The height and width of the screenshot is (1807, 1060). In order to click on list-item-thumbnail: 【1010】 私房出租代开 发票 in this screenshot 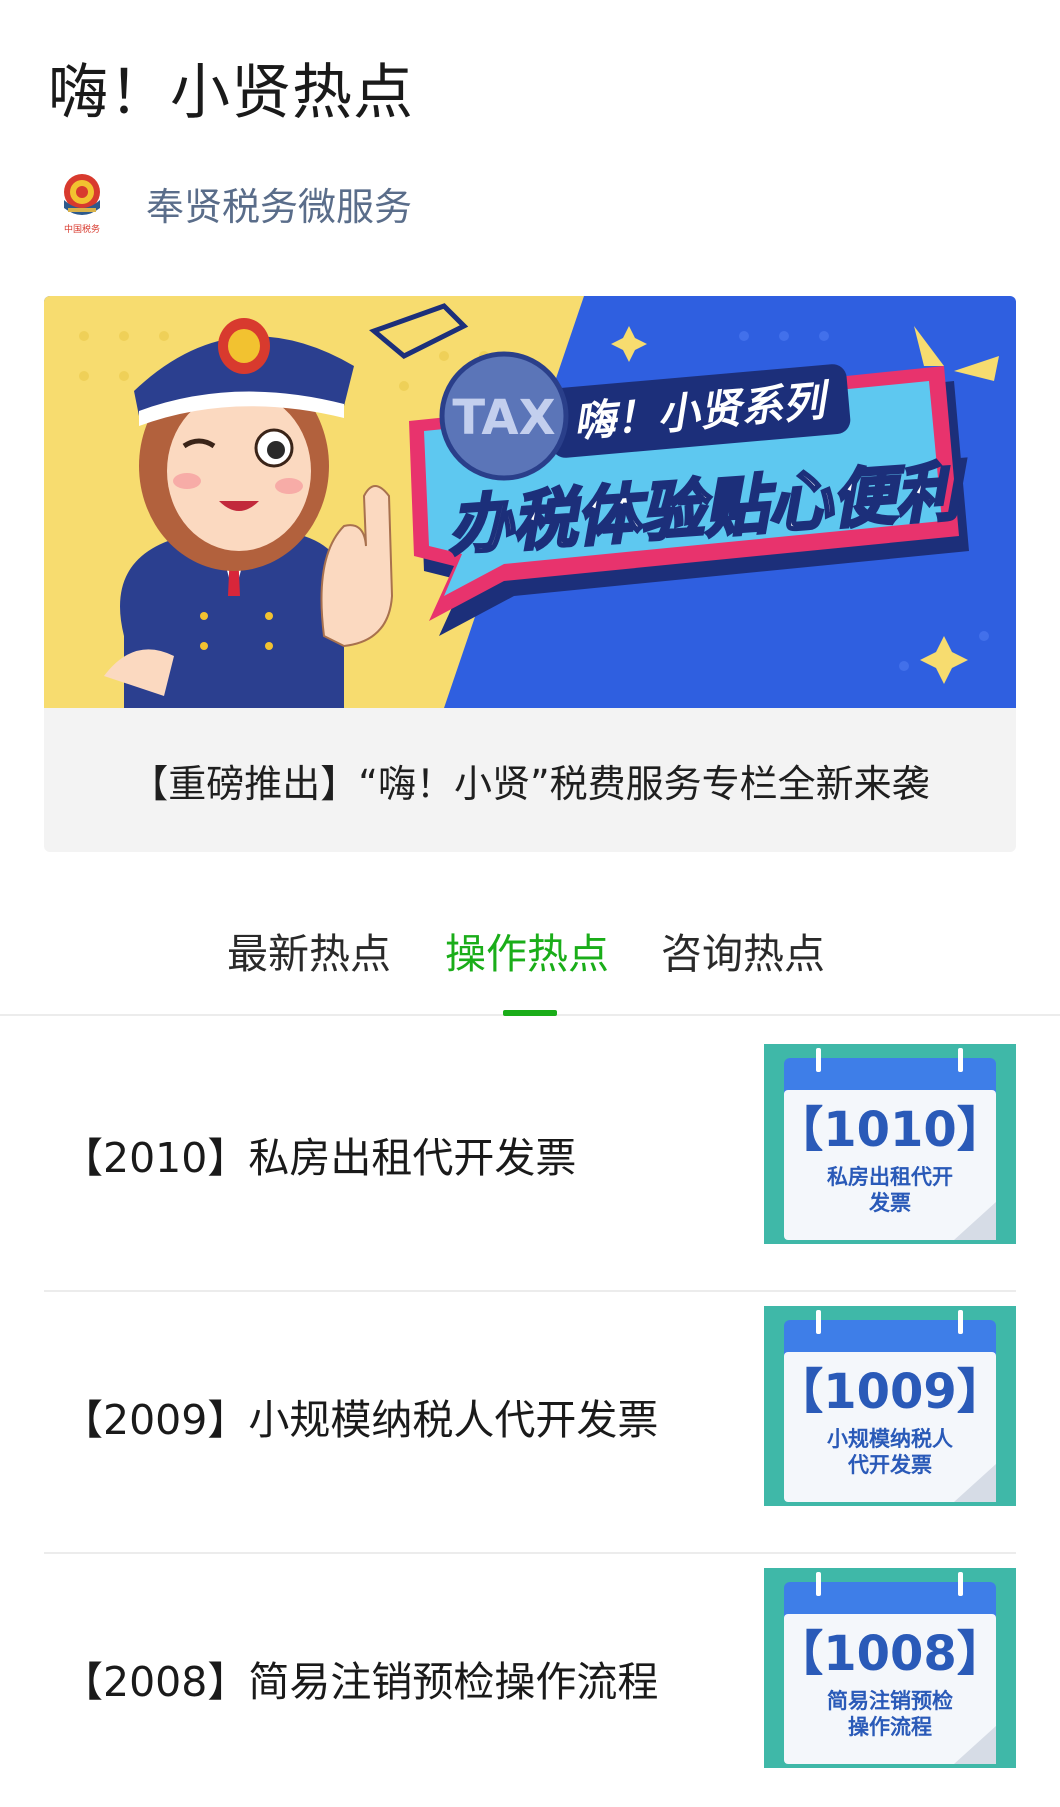, I will do `click(890, 1144)`.